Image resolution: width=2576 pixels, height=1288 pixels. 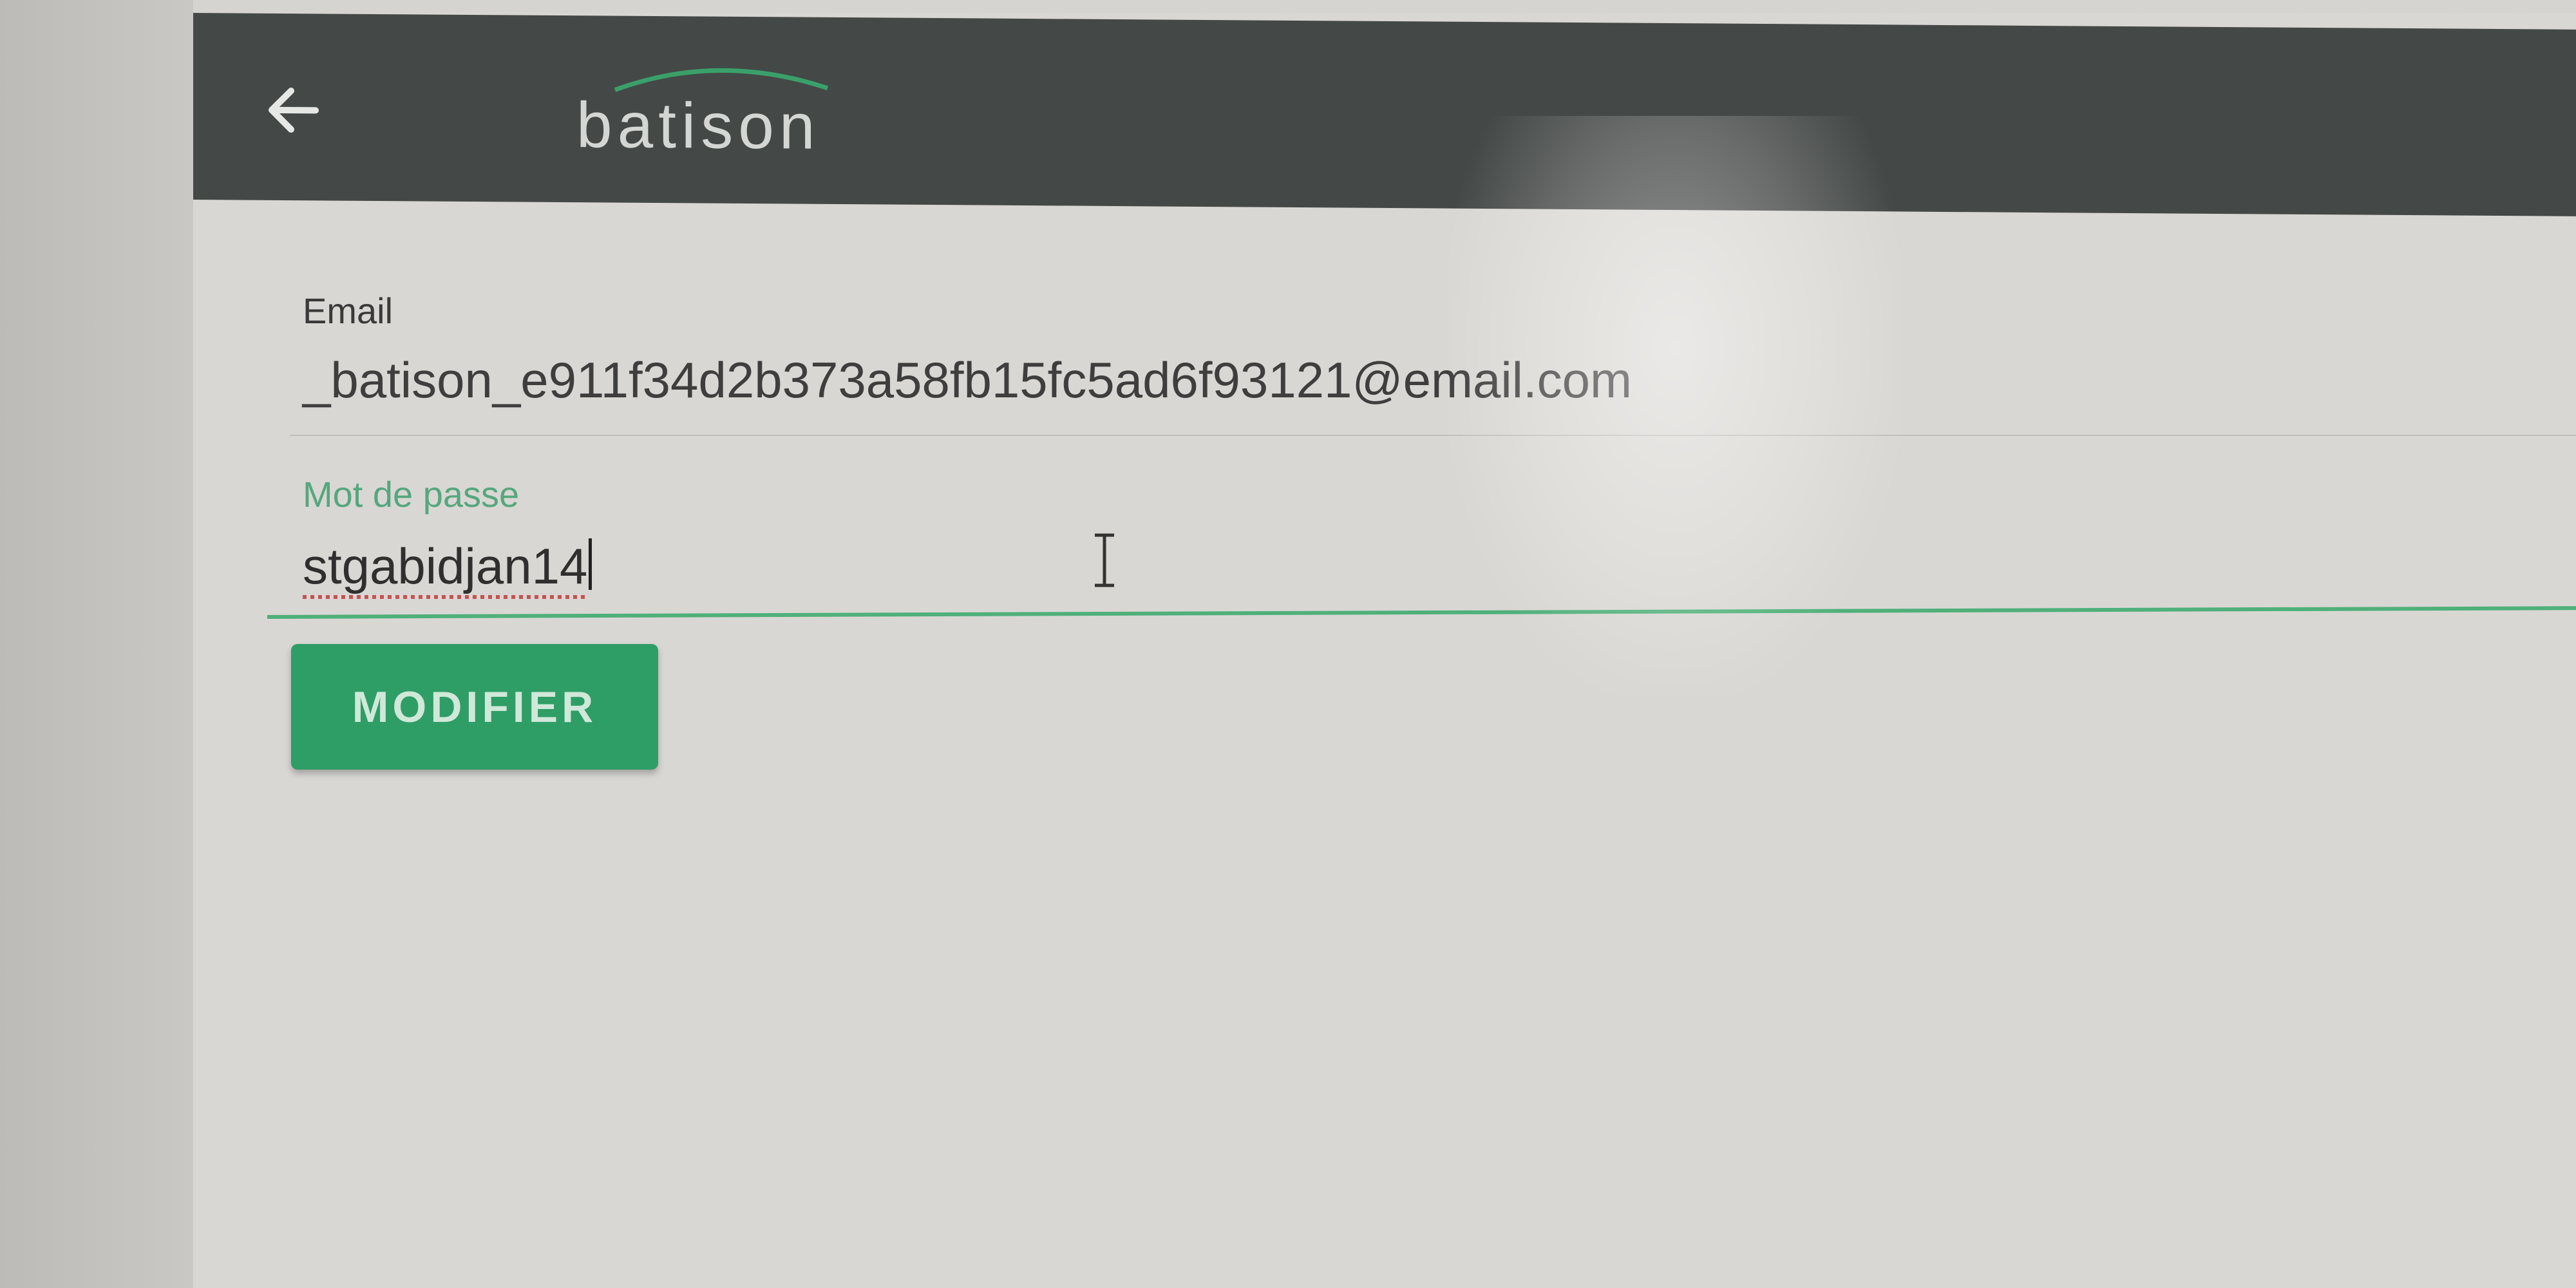 What do you see at coordinates (475, 707) in the screenshot?
I see `modify-button: MODIFIER` at bounding box center [475, 707].